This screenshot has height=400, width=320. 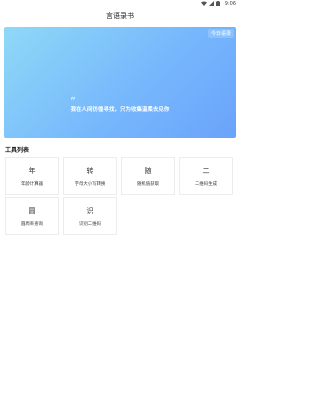 I want to click on signal-icon, so click(x=211, y=3).